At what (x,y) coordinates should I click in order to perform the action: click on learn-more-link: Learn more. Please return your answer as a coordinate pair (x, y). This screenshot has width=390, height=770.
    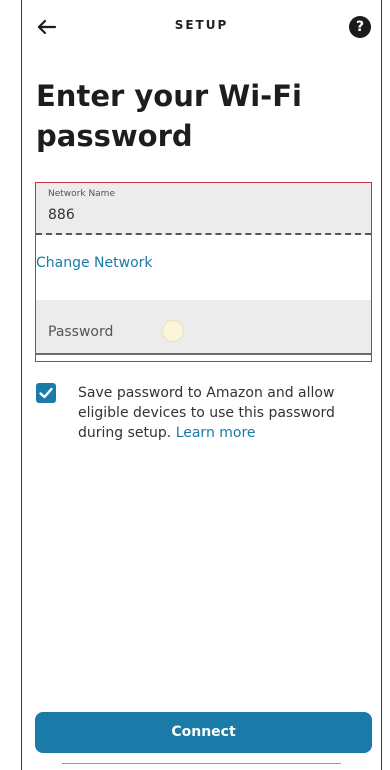
    Looking at the image, I should click on (216, 433).